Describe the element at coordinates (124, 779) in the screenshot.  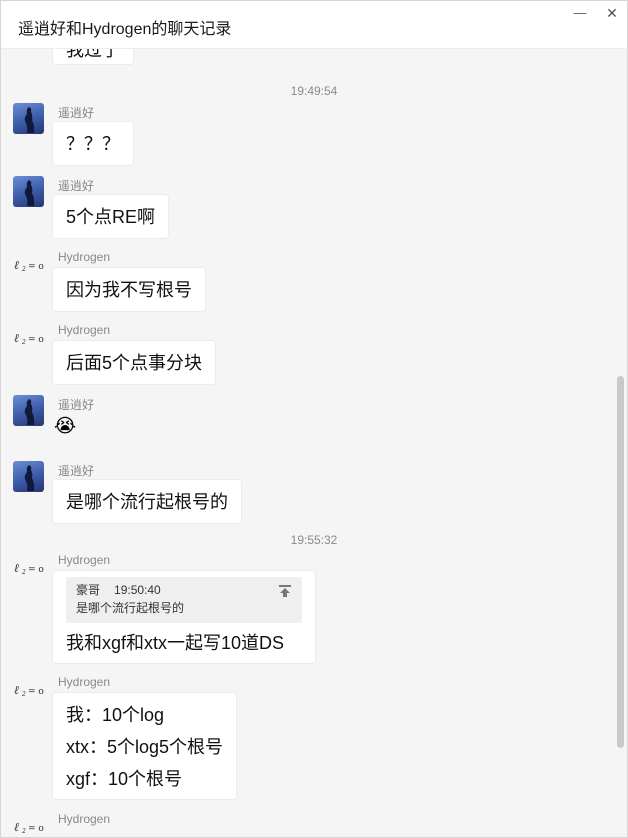
I see `message-line: xgf：10个根号` at that location.